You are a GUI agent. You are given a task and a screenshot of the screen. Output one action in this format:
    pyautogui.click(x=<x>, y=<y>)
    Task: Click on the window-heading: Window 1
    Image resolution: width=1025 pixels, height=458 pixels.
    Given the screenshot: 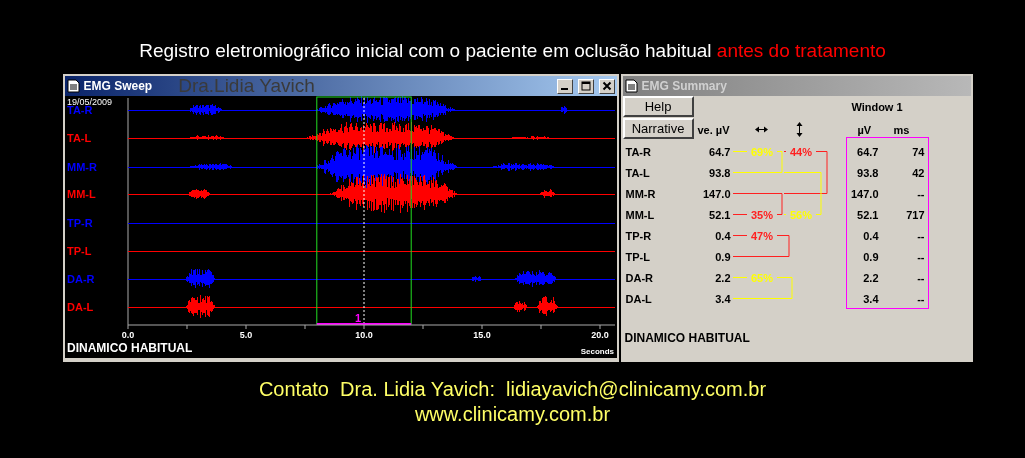 What is the action you would take?
    pyautogui.click(x=877, y=107)
    